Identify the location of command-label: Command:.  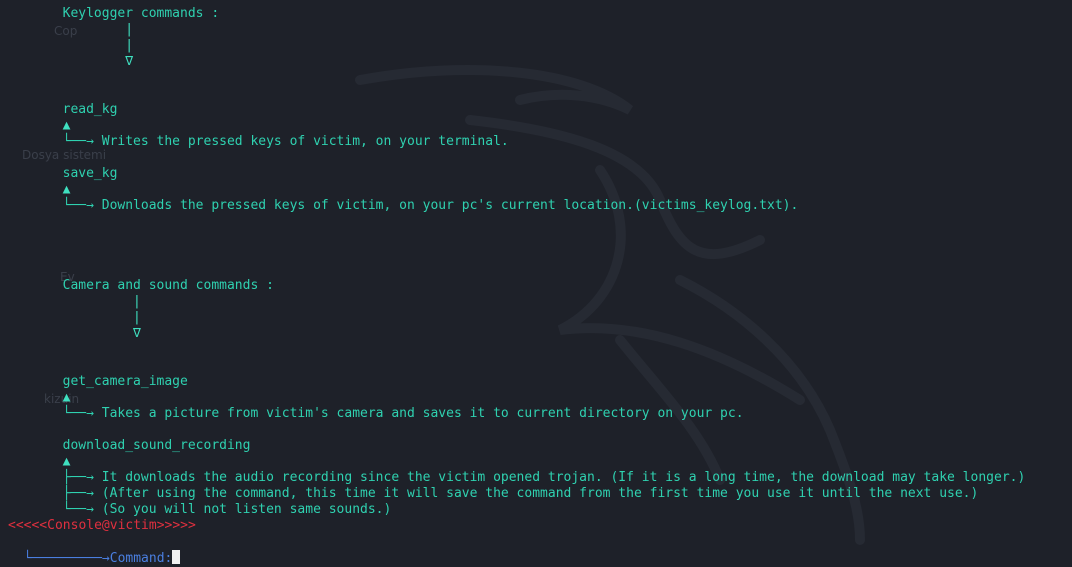
(141, 558).